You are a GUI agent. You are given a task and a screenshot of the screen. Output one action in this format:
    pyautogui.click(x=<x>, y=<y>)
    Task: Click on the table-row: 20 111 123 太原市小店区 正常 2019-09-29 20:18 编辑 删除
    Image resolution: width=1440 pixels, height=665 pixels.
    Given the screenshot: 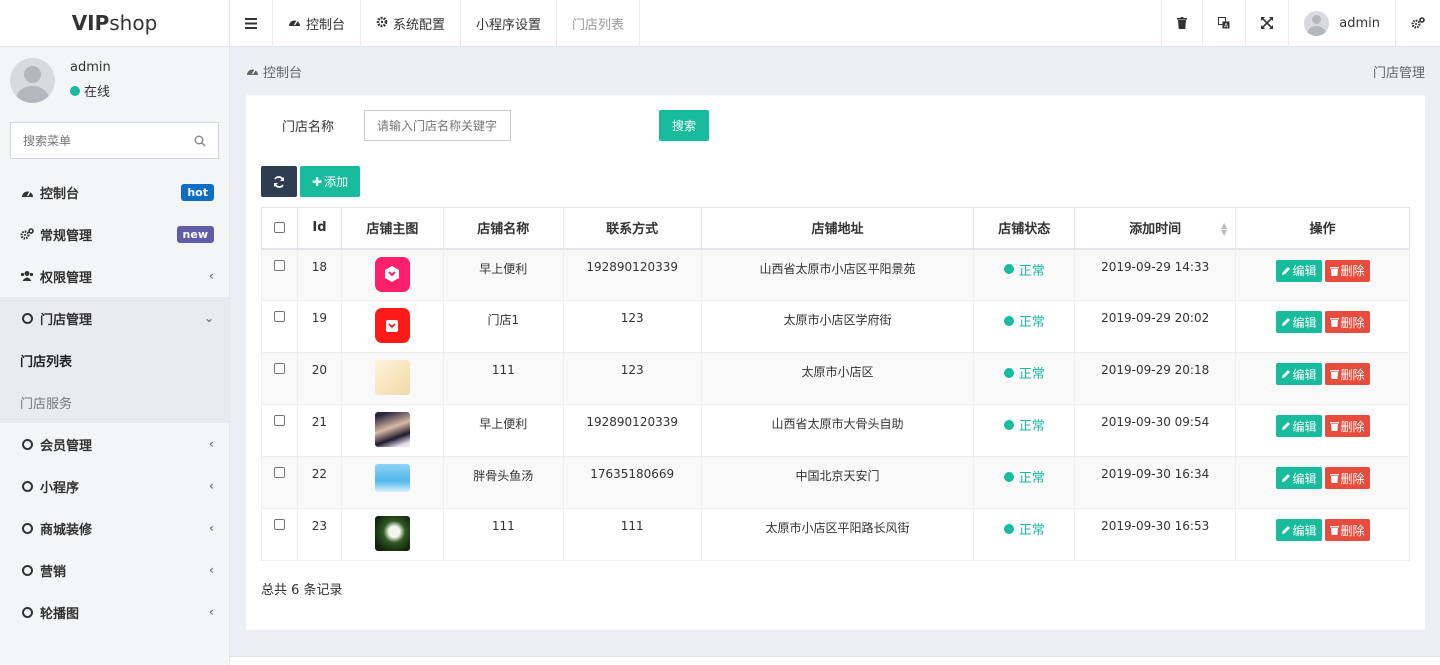 What is the action you would take?
    pyautogui.click(x=835, y=378)
    